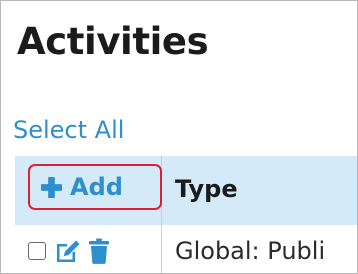  I want to click on select-all-link: Select All, so click(68, 130).